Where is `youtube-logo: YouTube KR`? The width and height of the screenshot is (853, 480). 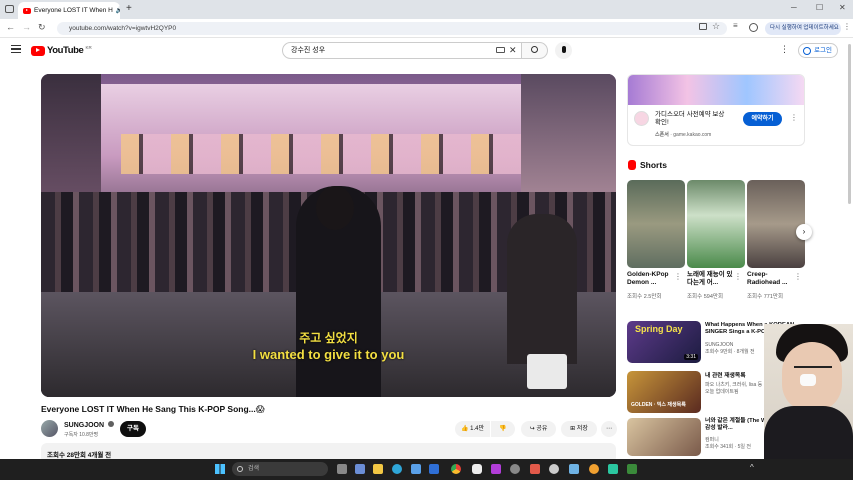
youtube-logo: YouTube KR is located at coordinates (61, 50).